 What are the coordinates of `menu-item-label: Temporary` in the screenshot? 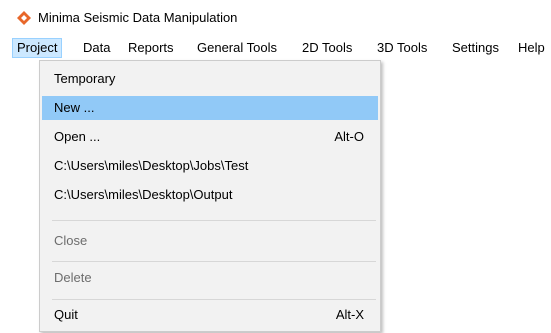 It's located at (85, 78).